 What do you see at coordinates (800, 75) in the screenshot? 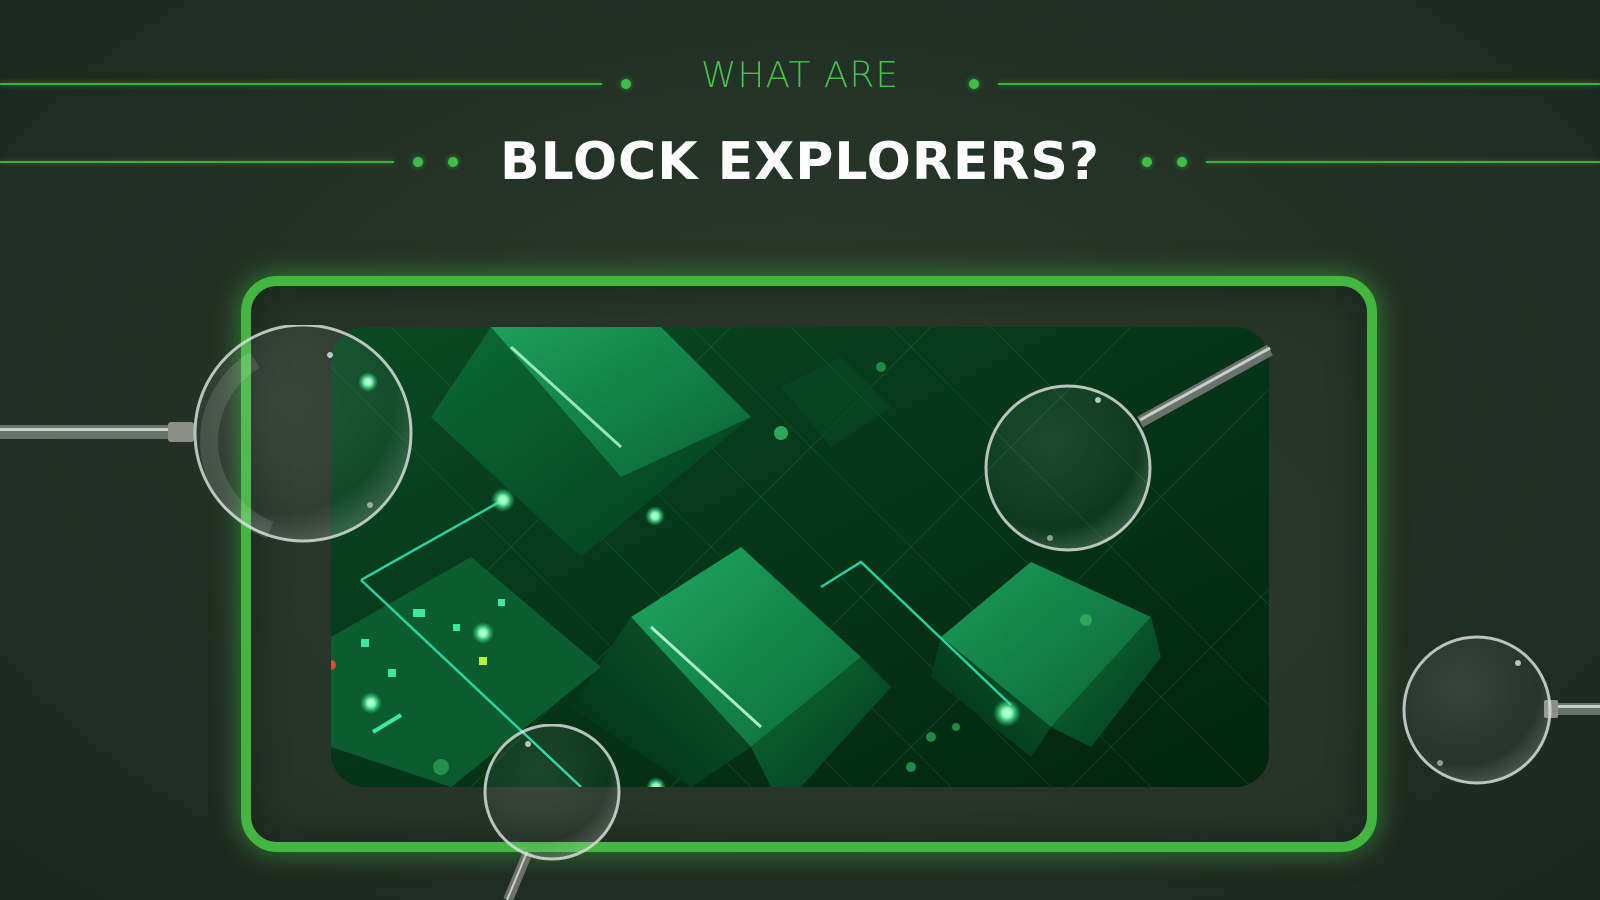
I see `subtitle: WHAT ARE` at bounding box center [800, 75].